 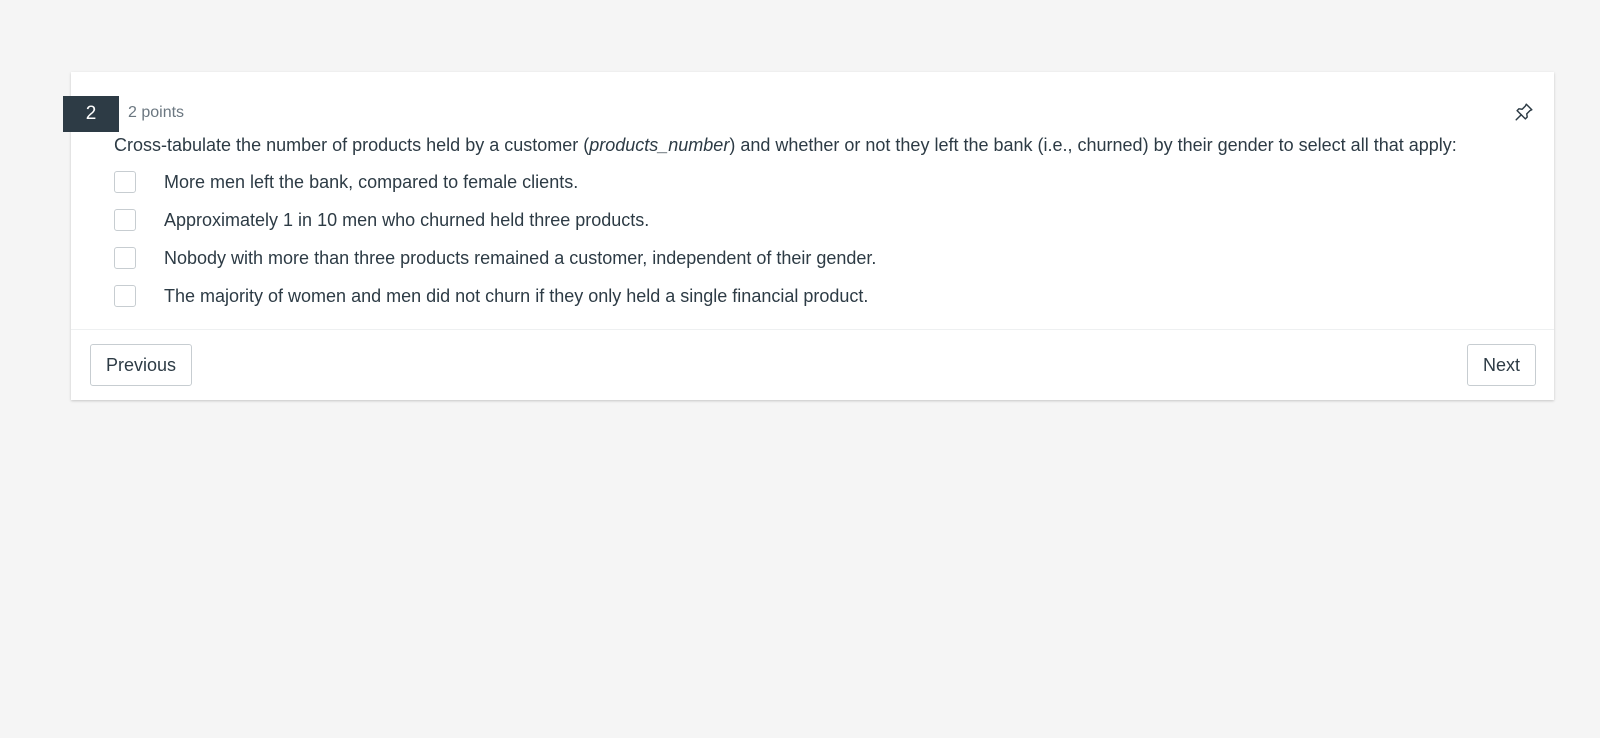 What do you see at coordinates (91, 114) in the screenshot?
I see `question-number-badge: 2` at bounding box center [91, 114].